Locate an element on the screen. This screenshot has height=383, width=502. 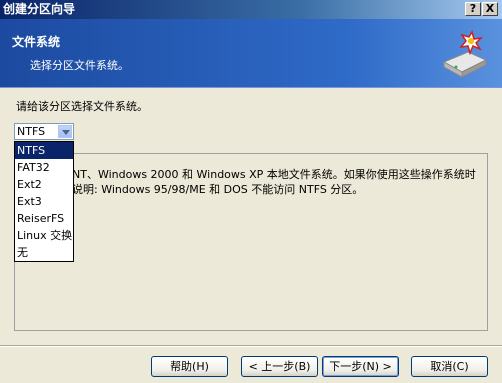
next-button: 下一步(N) > is located at coordinates (360, 366).